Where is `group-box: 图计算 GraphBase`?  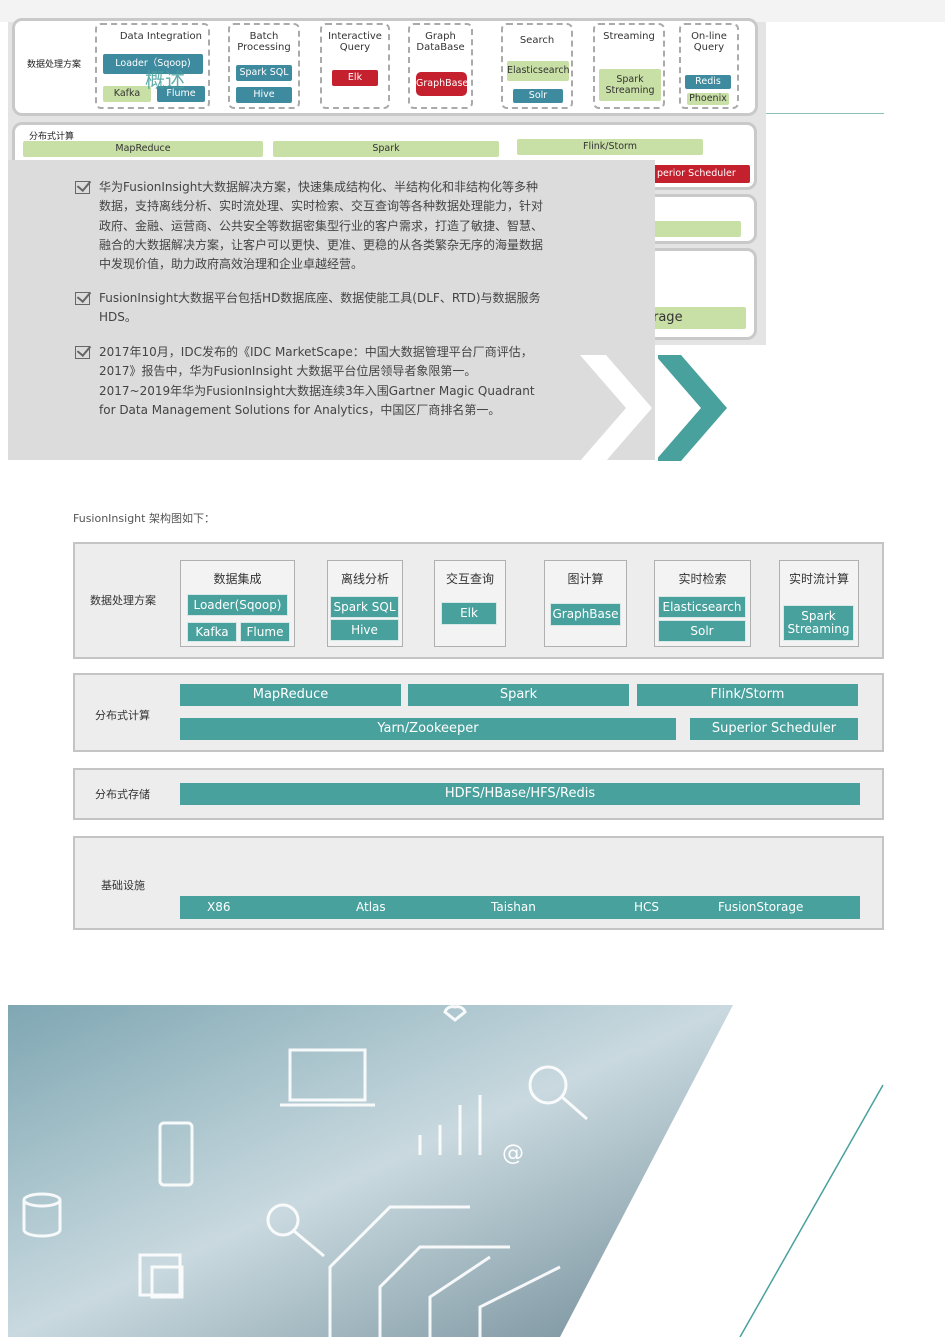
group-box: 图计算 GraphBase is located at coordinates (585, 603).